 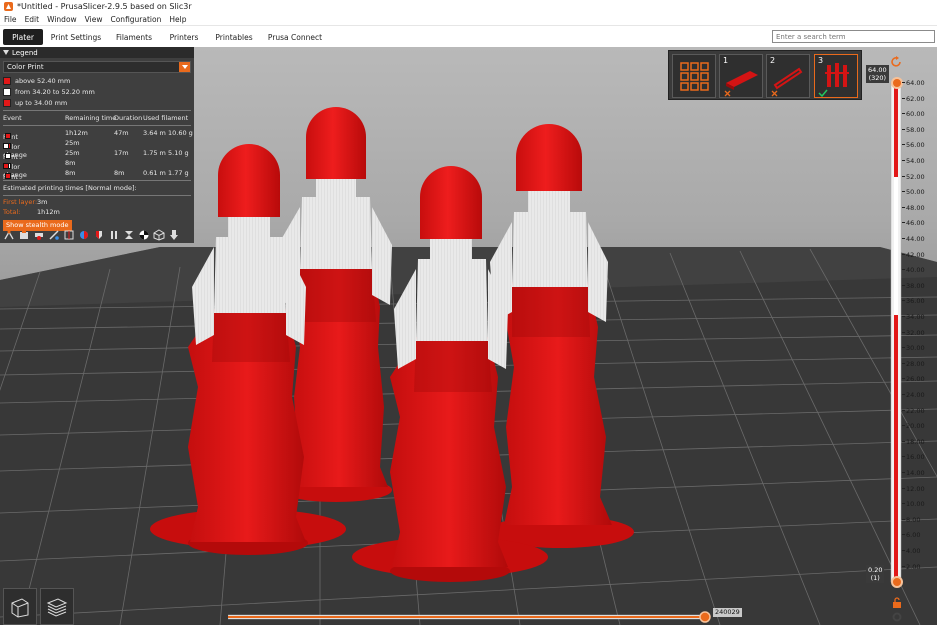 I want to click on top-thumb, so click(x=897, y=83).